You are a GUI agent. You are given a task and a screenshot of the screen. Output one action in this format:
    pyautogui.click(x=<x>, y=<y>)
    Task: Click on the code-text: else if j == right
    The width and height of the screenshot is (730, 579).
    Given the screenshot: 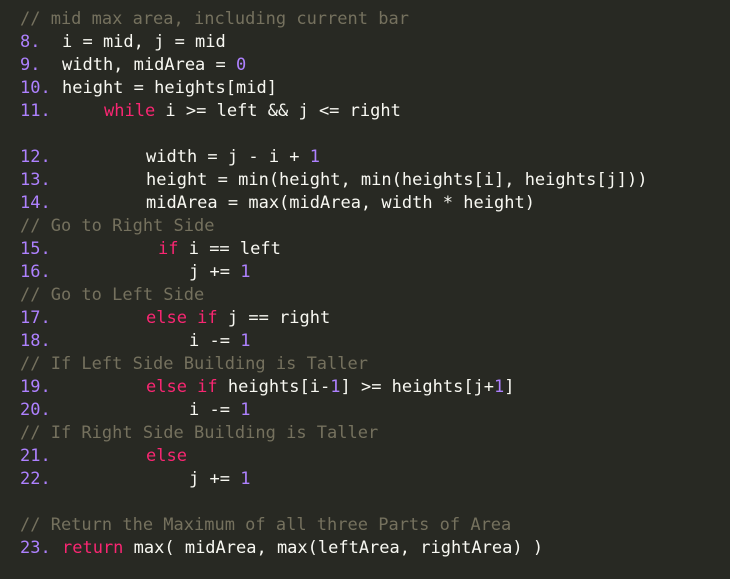 What is the action you would take?
    pyautogui.click(x=238, y=318)
    